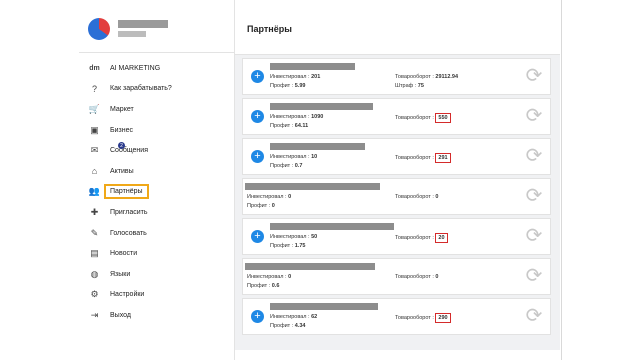 Image resolution: width=640 pixels, height=360 pixels. I want to click on sidebar-item: 🛒 Маркет, so click(159, 109).